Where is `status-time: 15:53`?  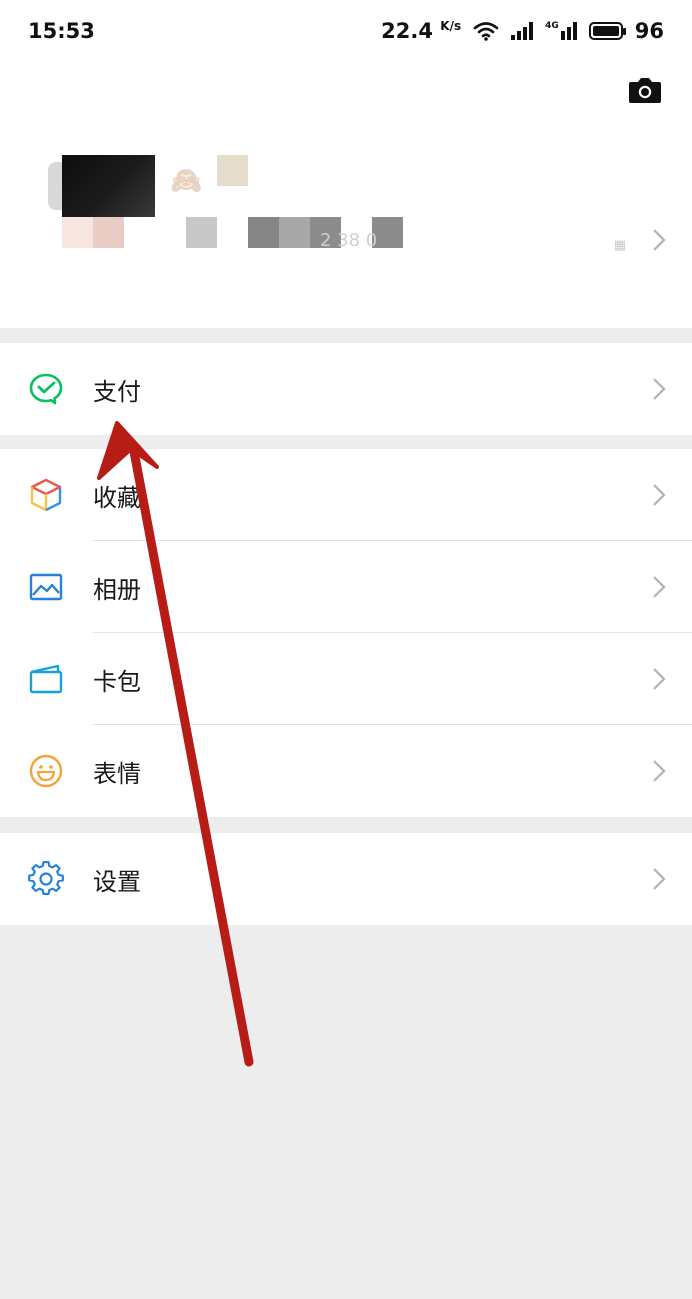 status-time: 15:53 is located at coordinates (61, 31).